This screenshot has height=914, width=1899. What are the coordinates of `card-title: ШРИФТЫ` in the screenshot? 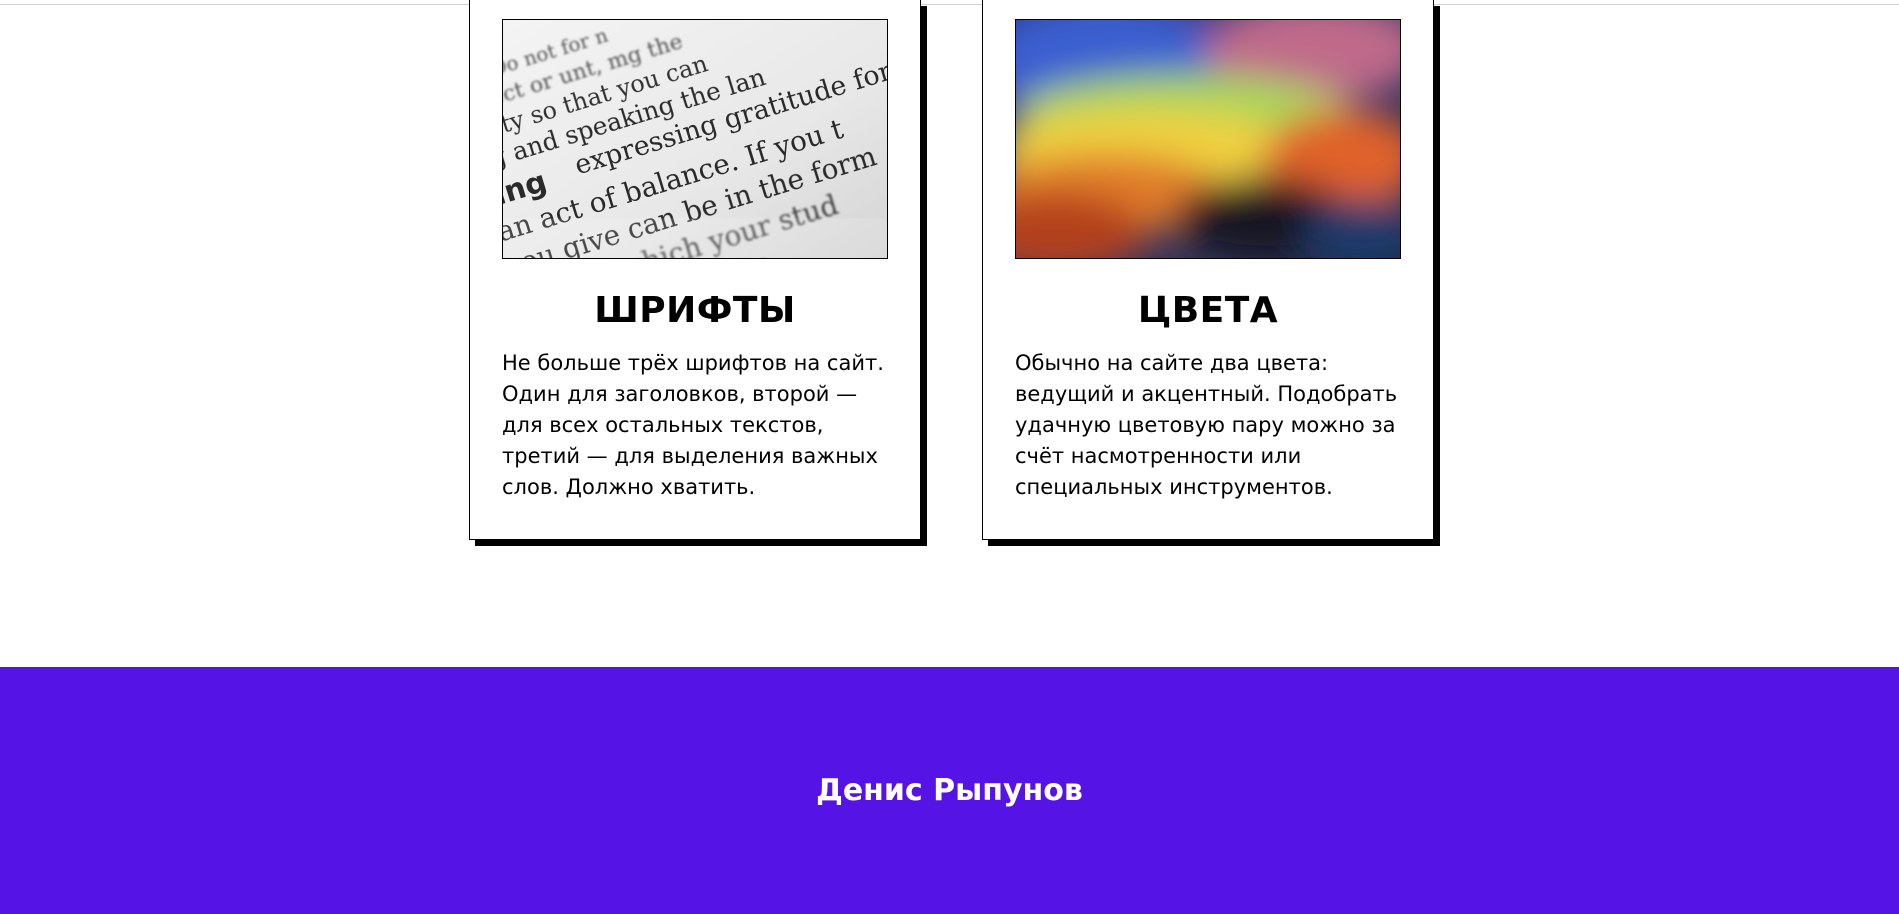 It's located at (695, 310).